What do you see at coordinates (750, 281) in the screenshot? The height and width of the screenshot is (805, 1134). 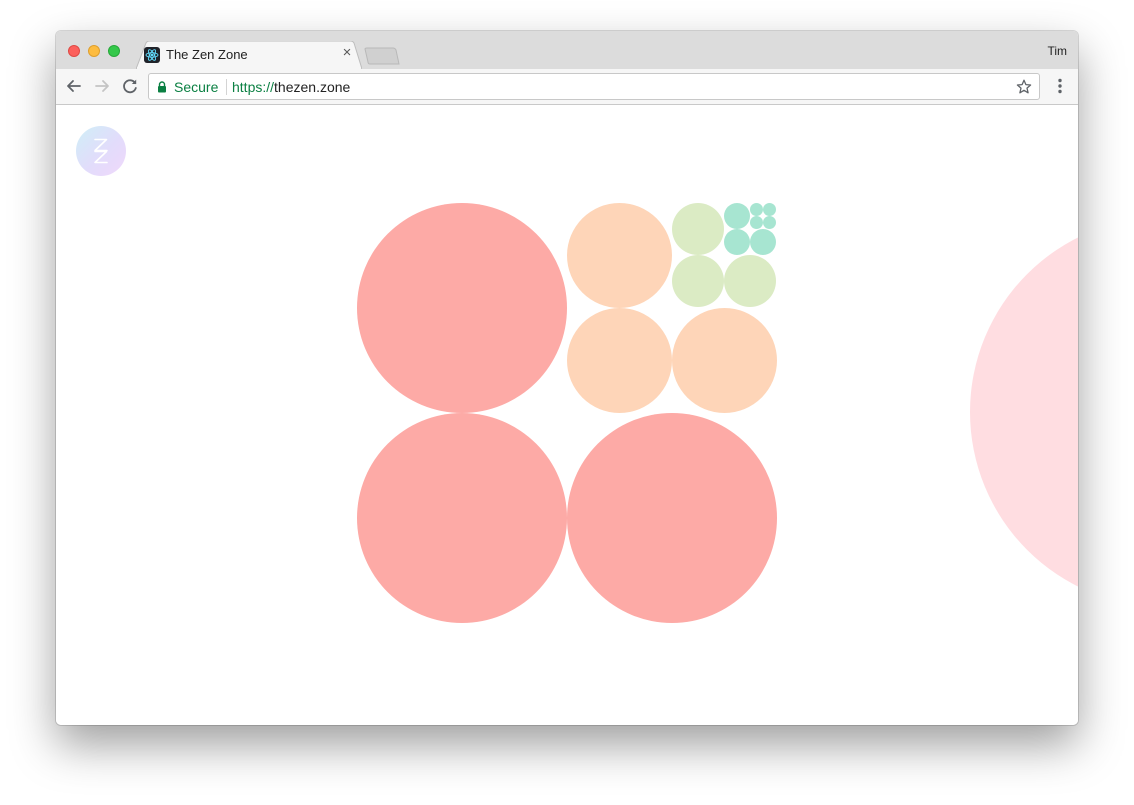 I see `lime-circle-bottom-right` at bounding box center [750, 281].